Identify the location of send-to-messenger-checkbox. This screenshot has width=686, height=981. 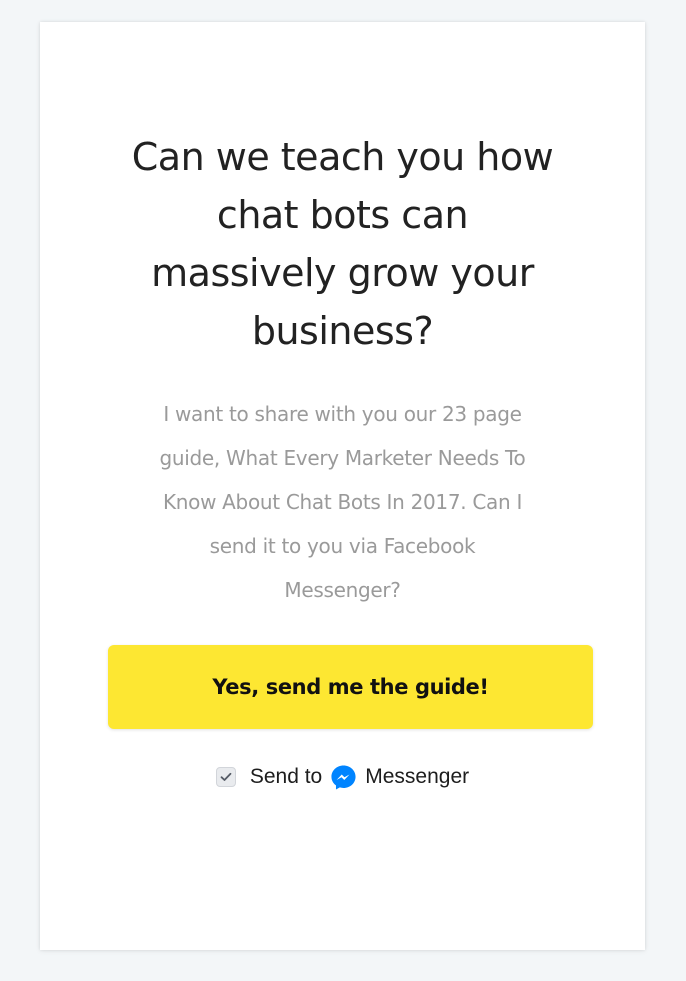
(225, 777).